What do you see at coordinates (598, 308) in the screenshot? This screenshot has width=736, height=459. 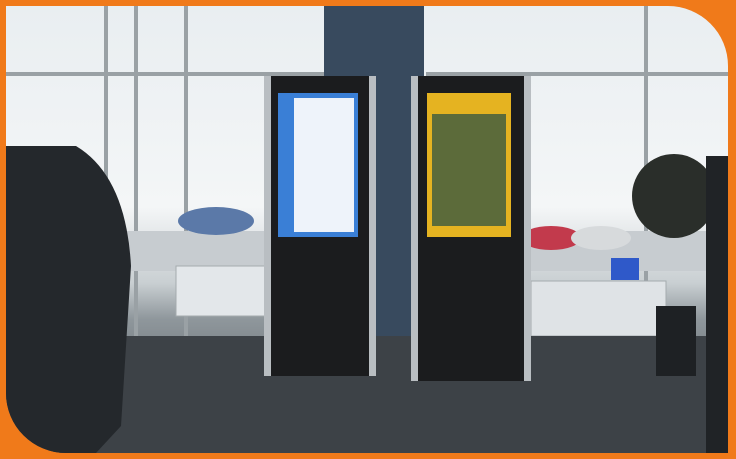 I see `radiator-right` at bounding box center [598, 308].